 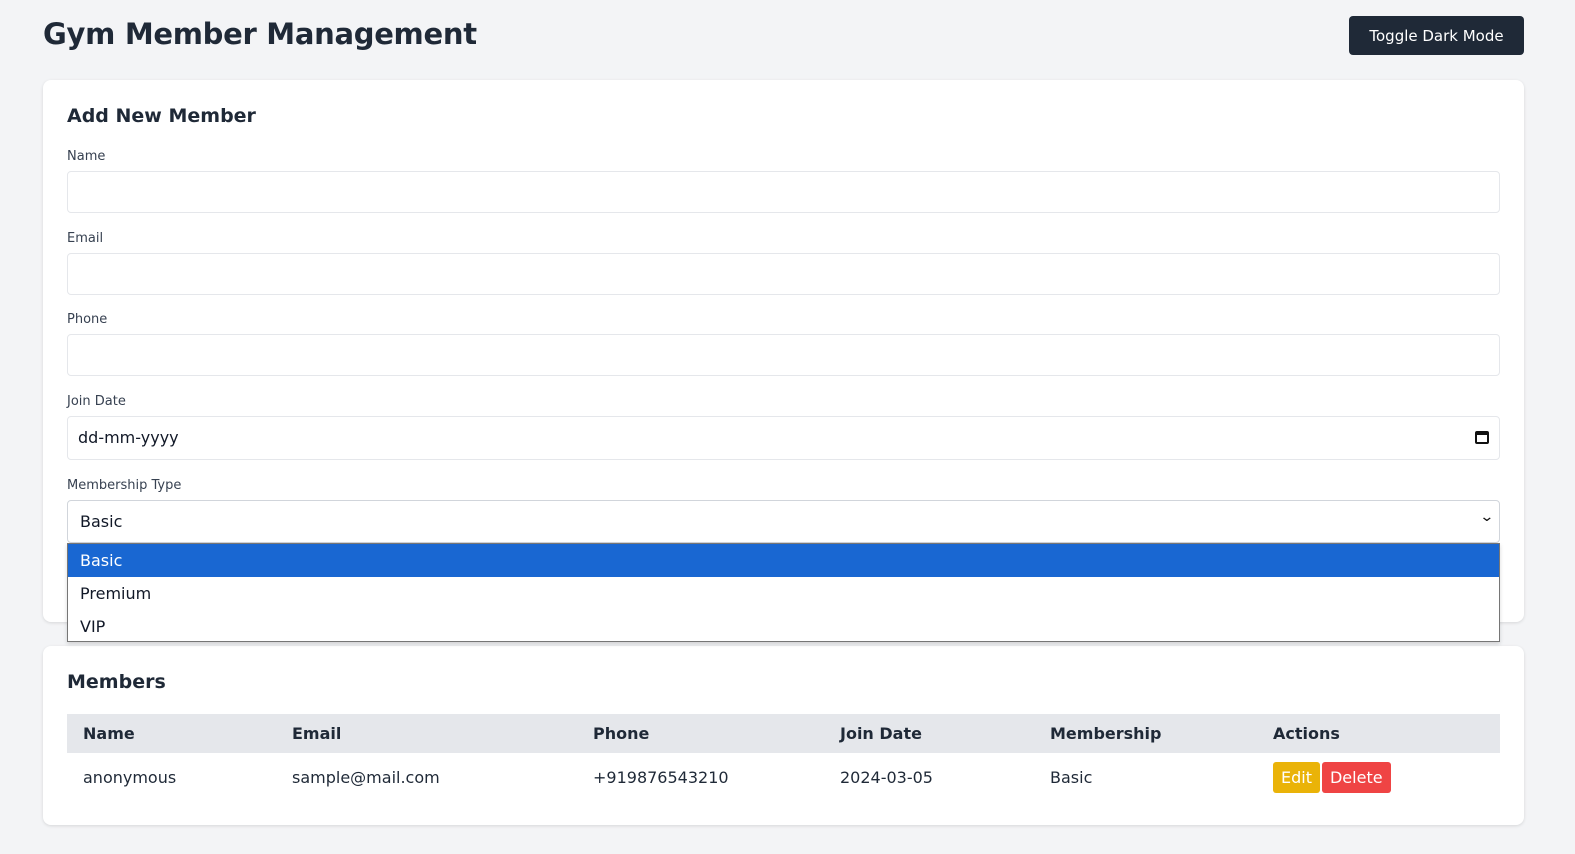 I want to click on edit-button: Edit, so click(x=1296, y=777).